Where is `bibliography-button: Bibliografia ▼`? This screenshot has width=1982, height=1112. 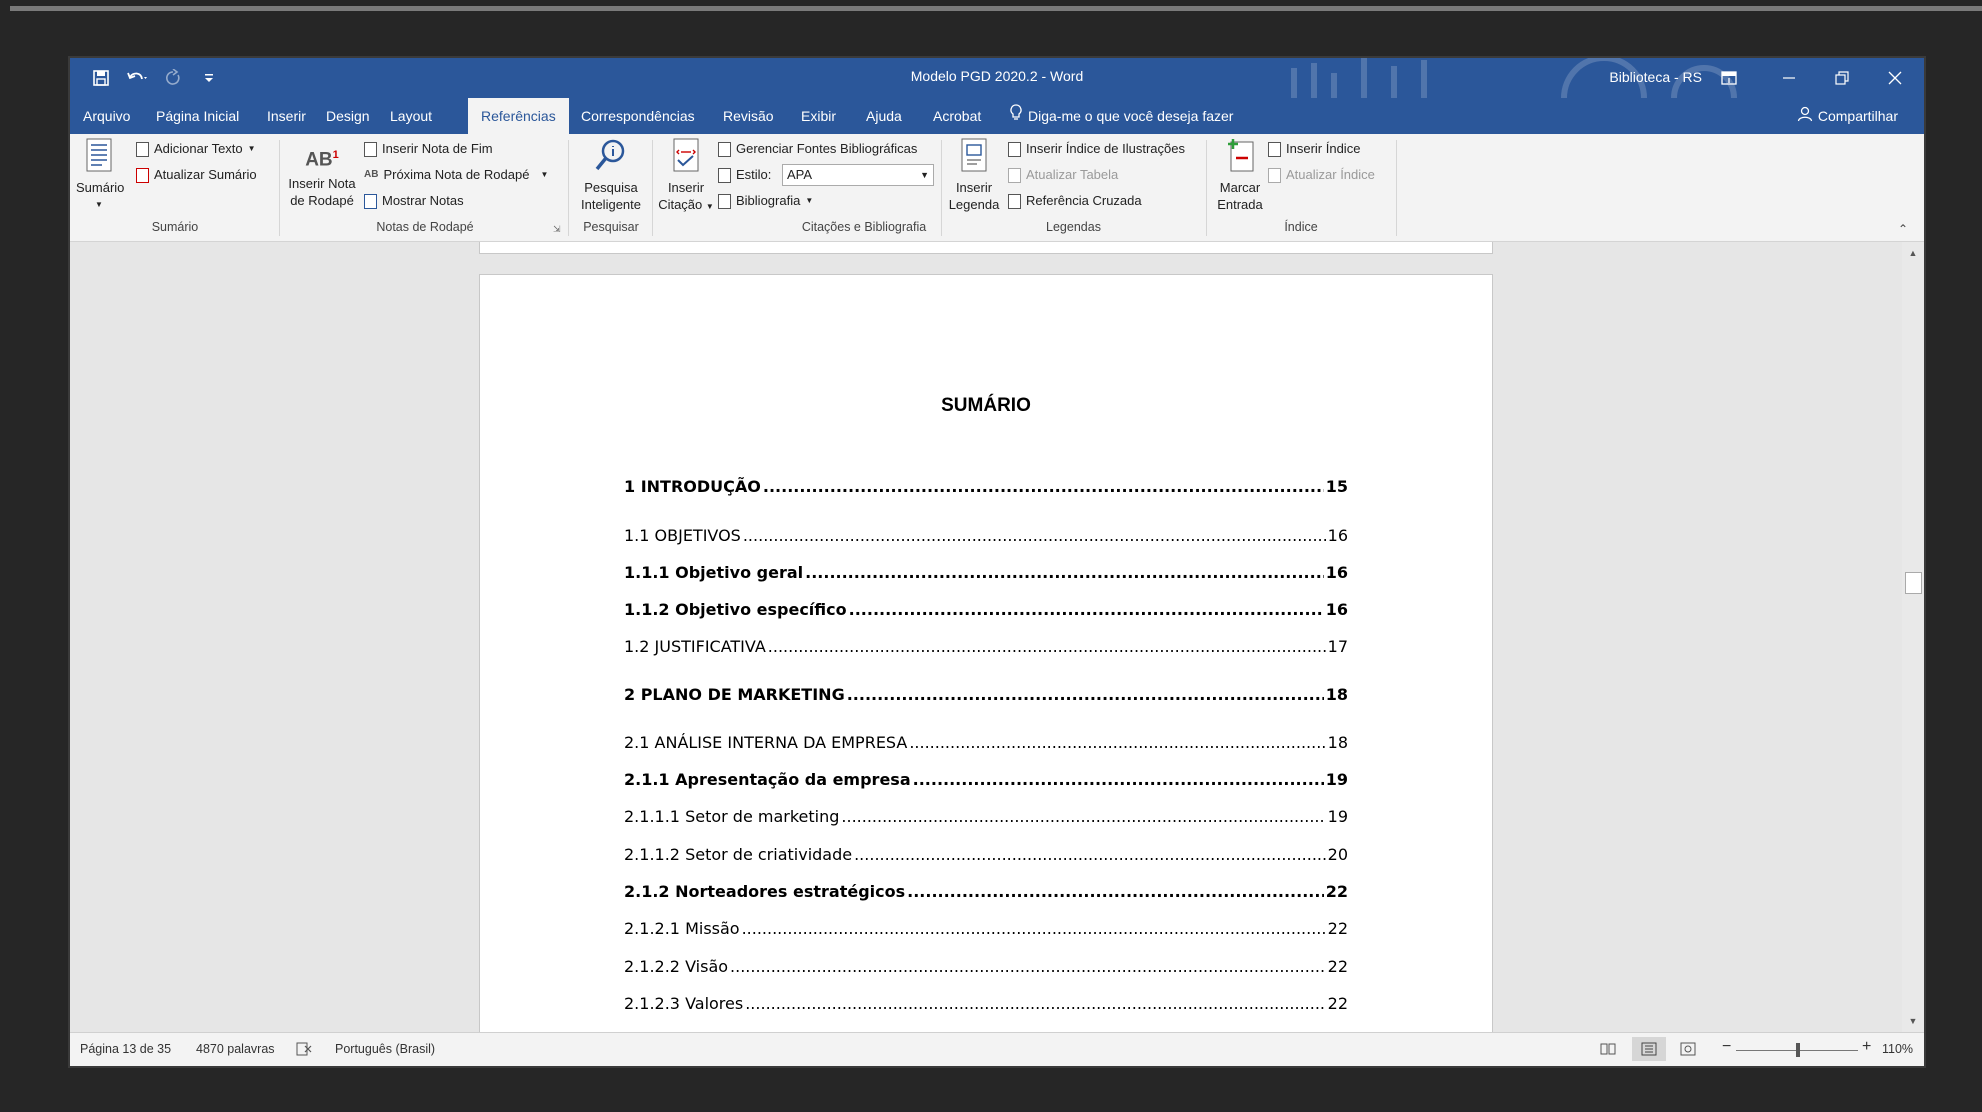 bibliography-button: Bibliografia ▼ is located at coordinates (765, 201).